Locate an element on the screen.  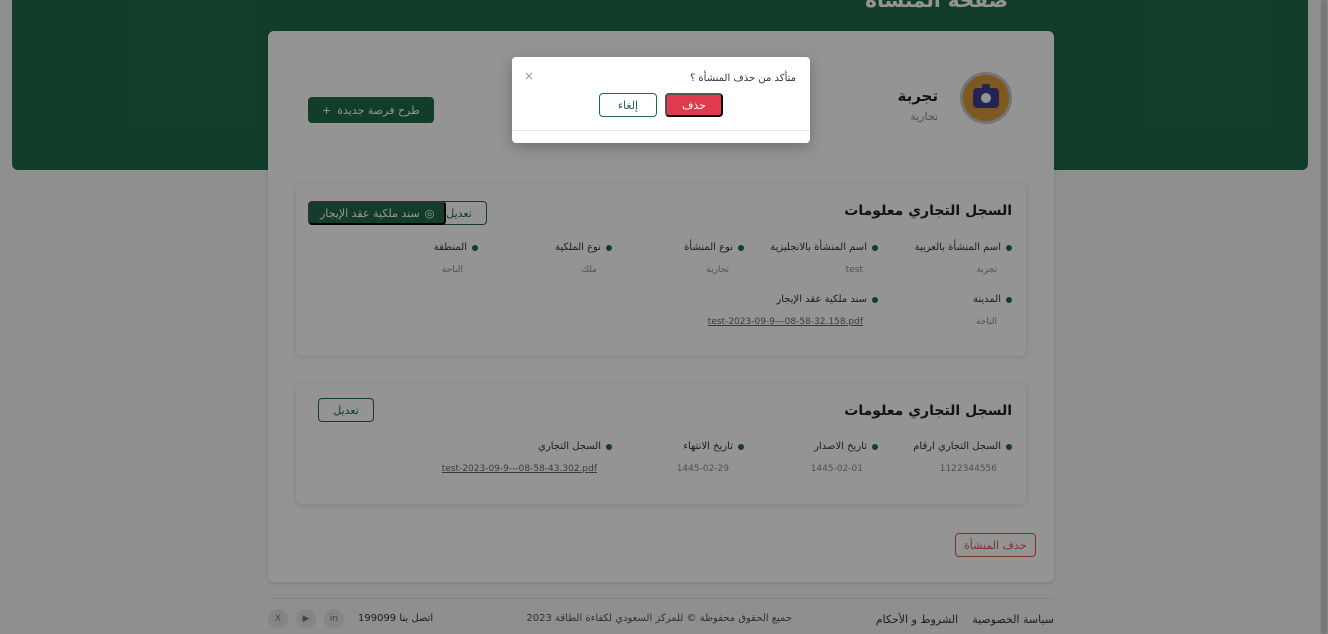
confirm-delete-button: حذف is located at coordinates (694, 105).